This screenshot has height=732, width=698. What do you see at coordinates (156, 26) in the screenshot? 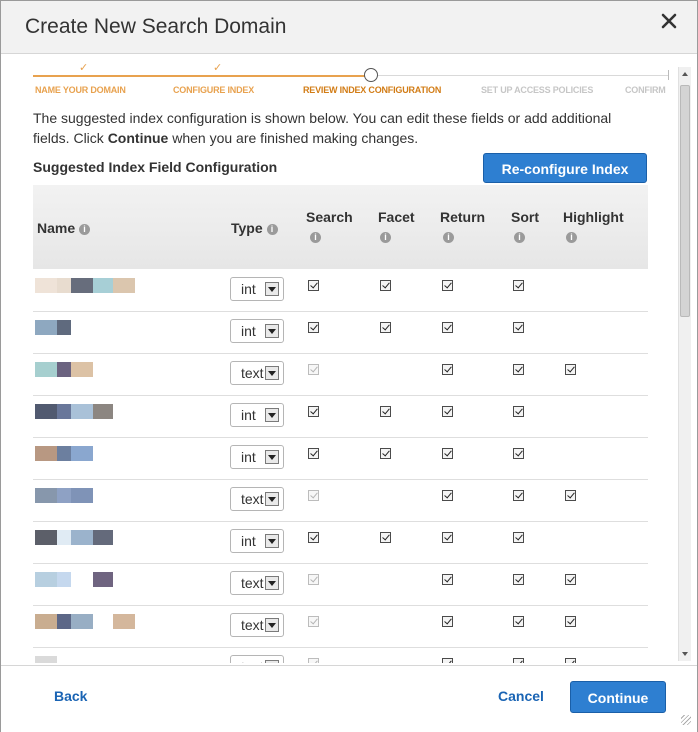
I see `dialog-title: Create New Search Domain` at bounding box center [156, 26].